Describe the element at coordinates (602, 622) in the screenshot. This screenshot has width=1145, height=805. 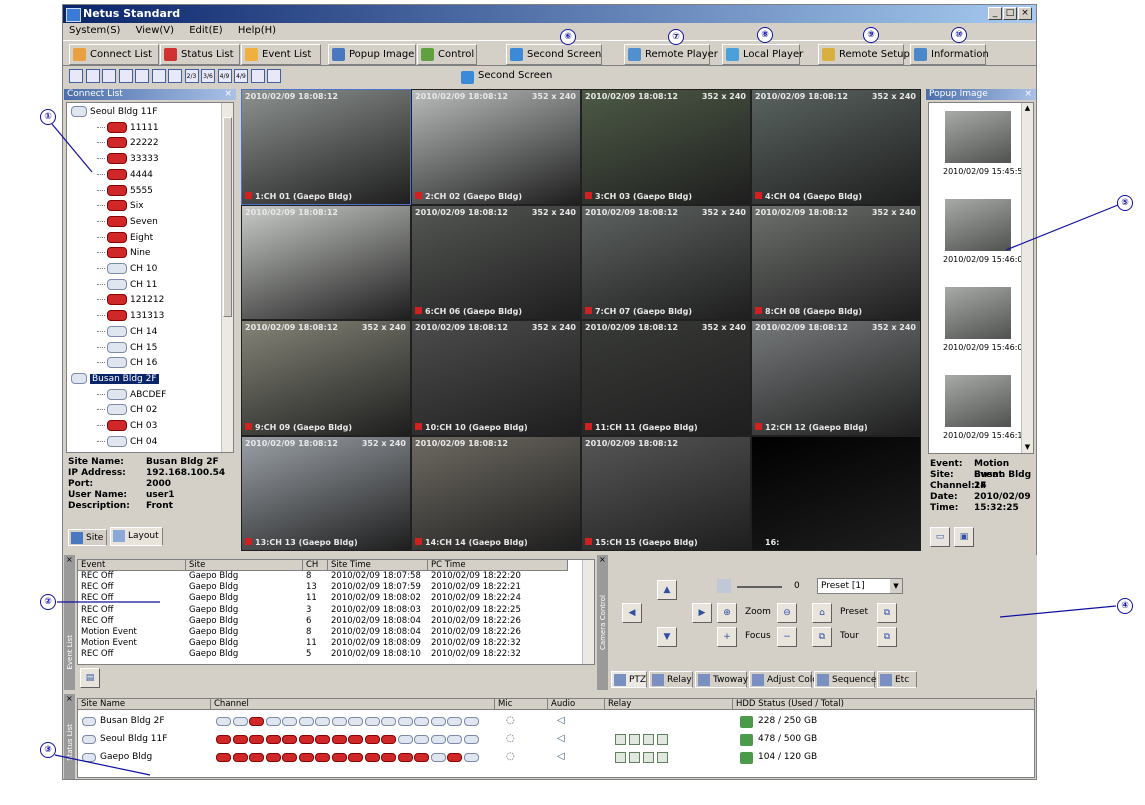
I see `camera-control-handle: × Camera Control` at that location.